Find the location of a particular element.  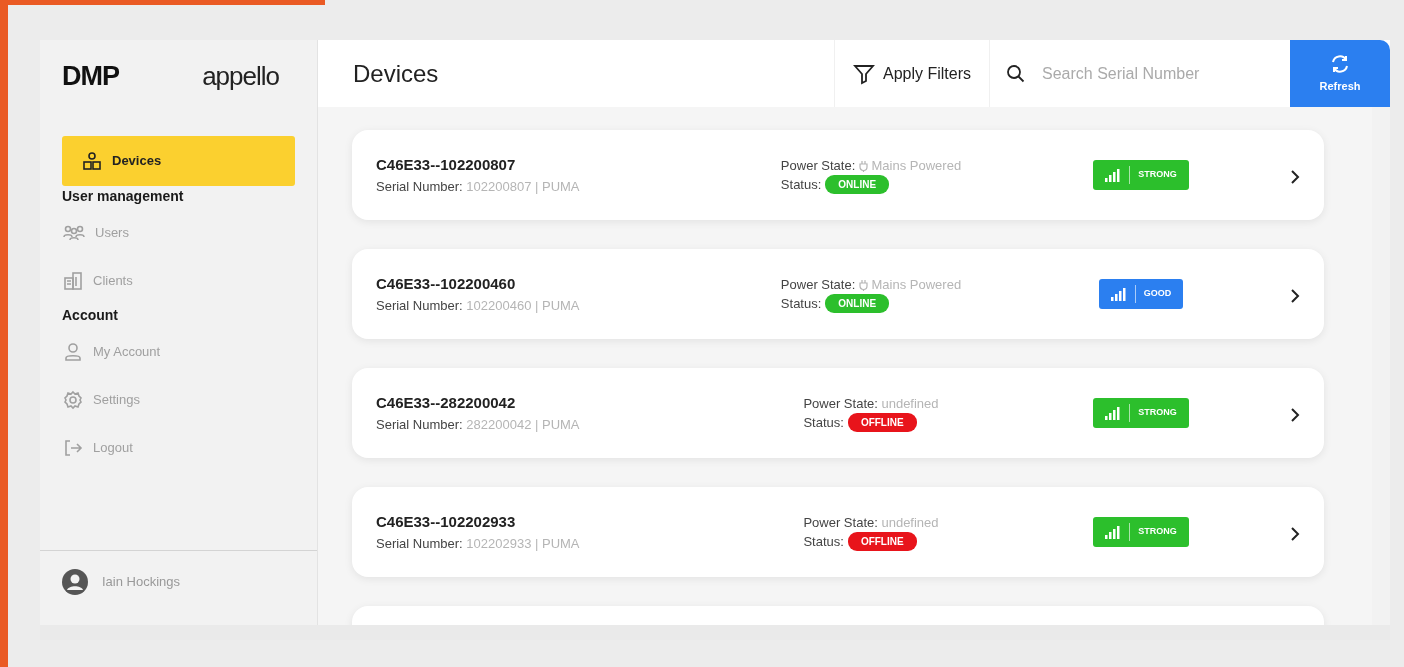

device-card: C46E33--102202933 Serial Number: 102202933 | PUMA Power State: undefined Status: OFFLINE STRONG is located at coordinates (838, 532).